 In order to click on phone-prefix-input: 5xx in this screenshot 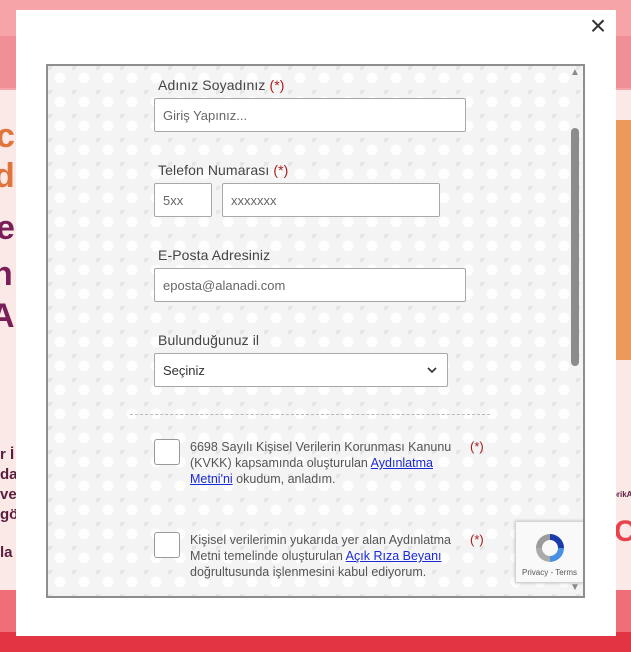, I will do `click(183, 200)`.